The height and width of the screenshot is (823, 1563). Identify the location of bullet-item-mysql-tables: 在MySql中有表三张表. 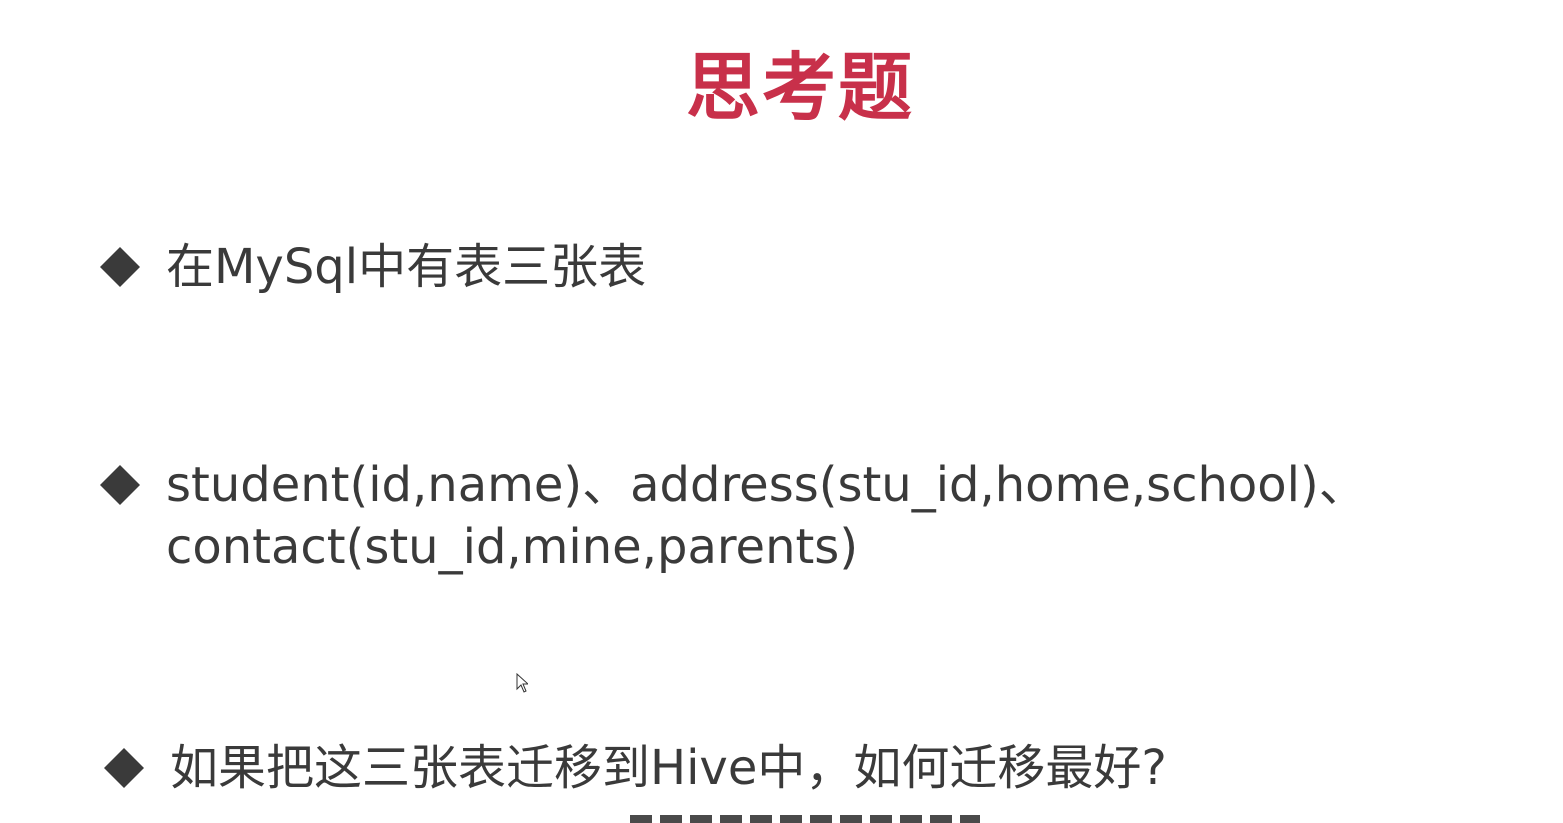
(373, 267).